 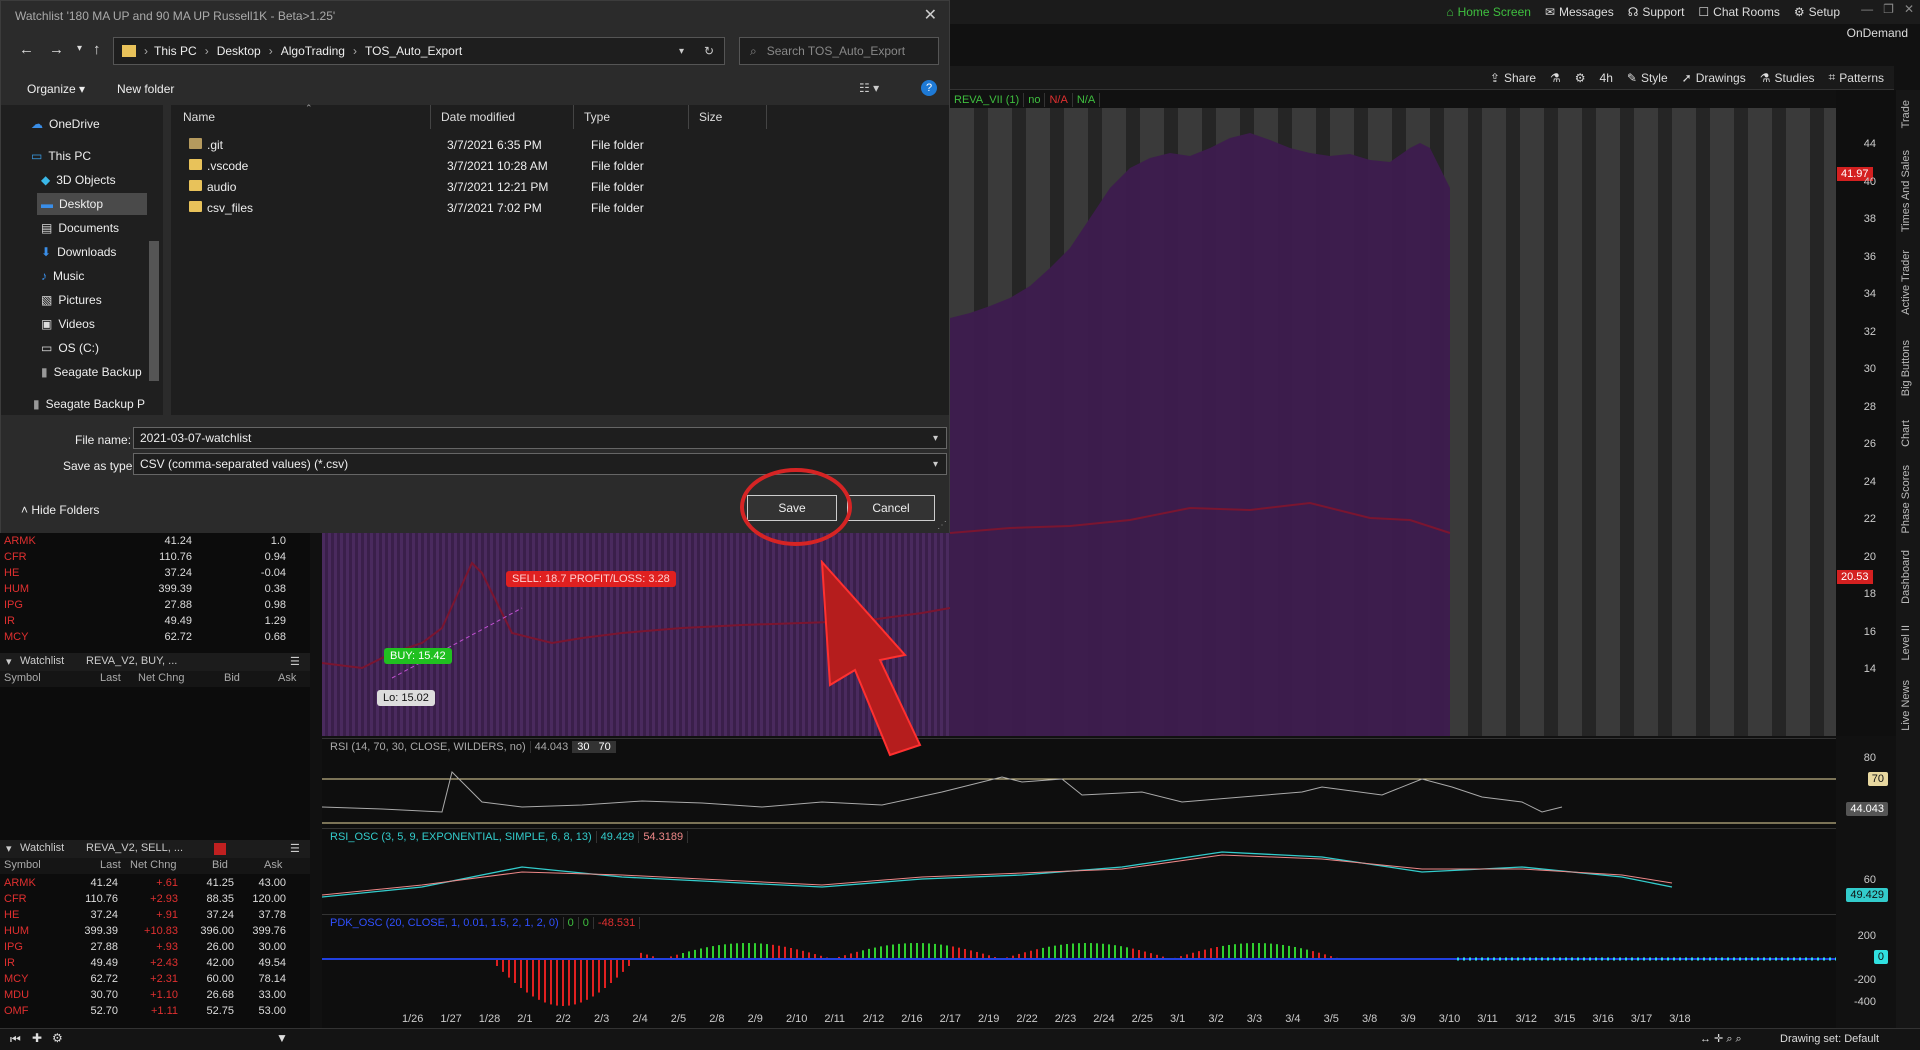 I want to click on drawings-button: ➚ Drawings, so click(x=1714, y=78).